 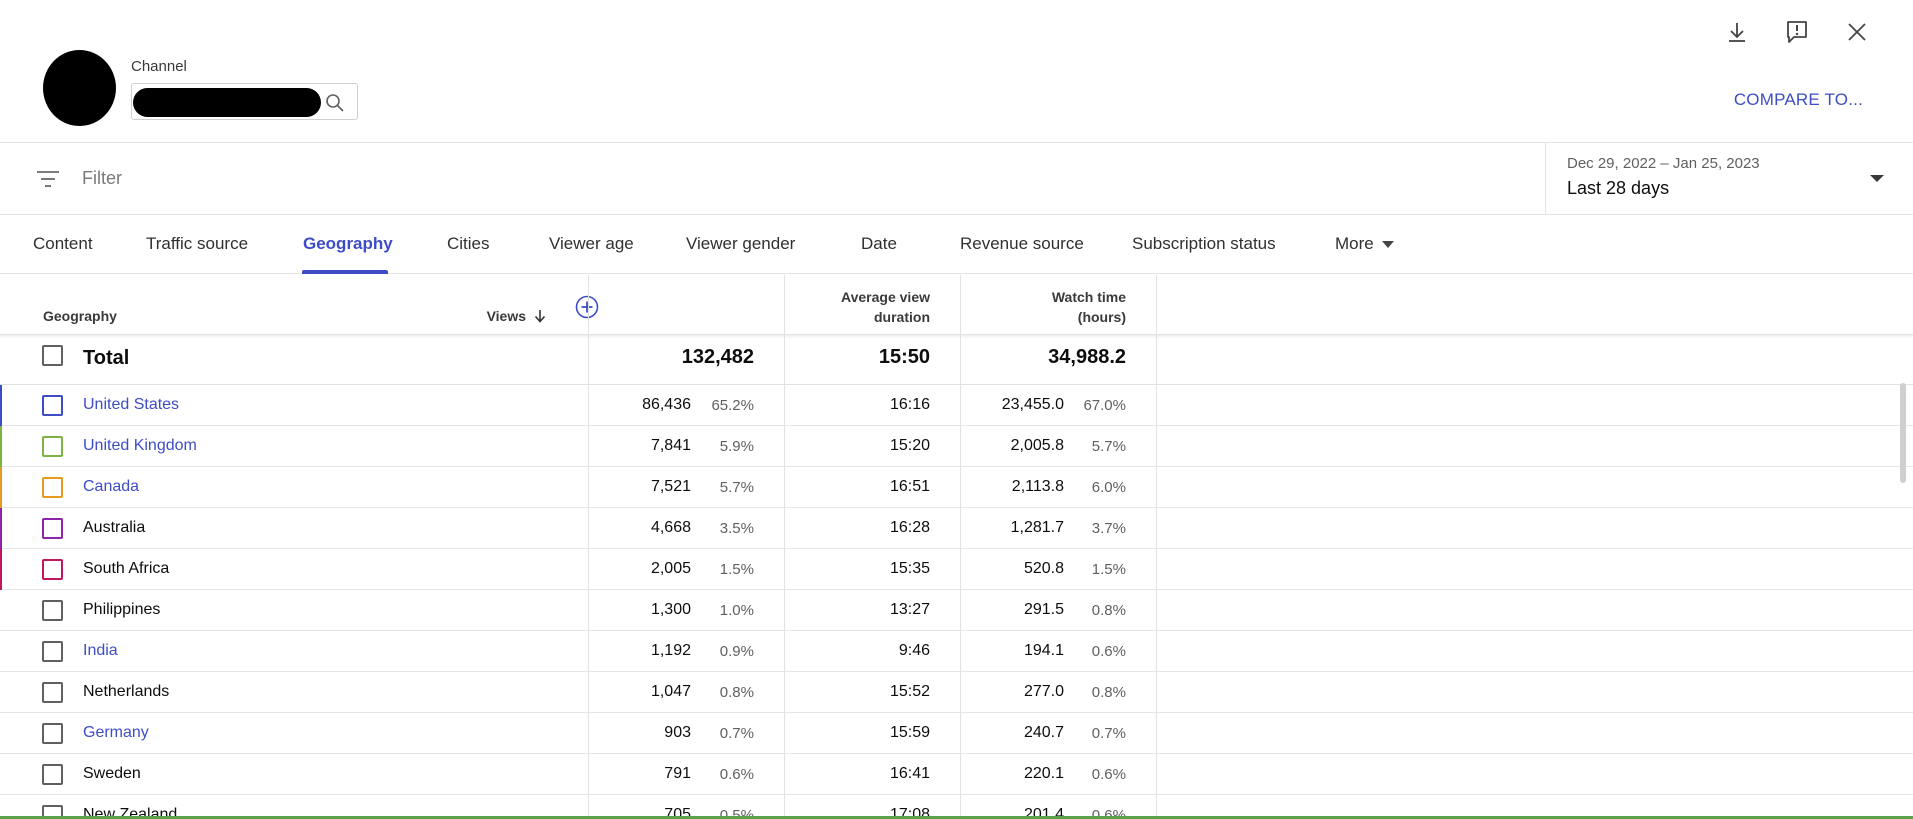 I want to click on active-tab-indicator, so click(x=345, y=272).